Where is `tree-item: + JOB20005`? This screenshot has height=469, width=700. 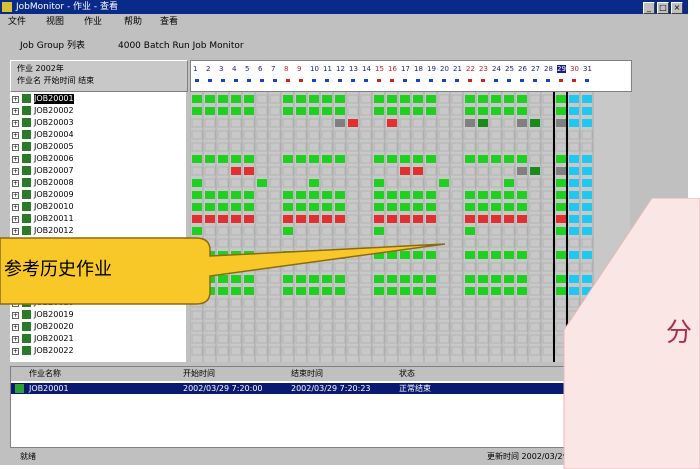
tree-item: + JOB20005 is located at coordinates (98, 147).